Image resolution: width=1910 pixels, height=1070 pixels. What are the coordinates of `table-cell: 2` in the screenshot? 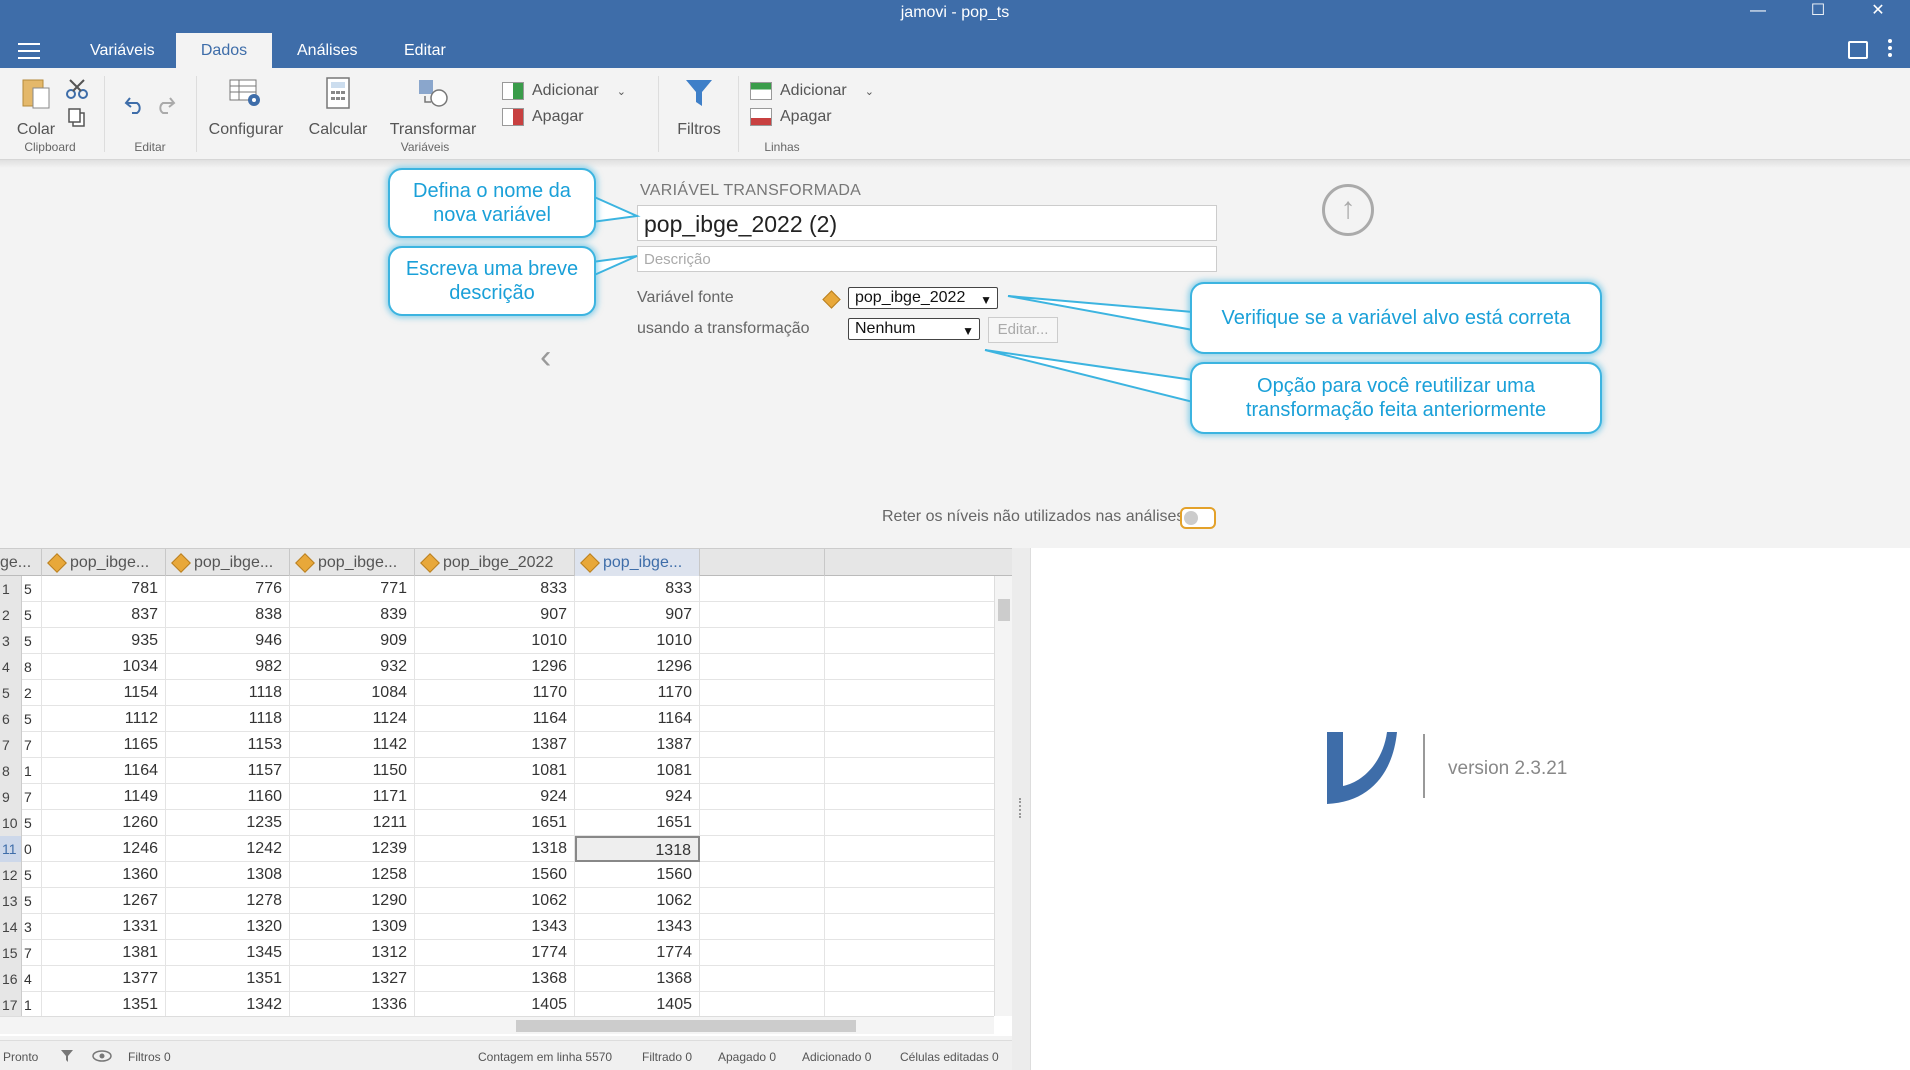 It's located at (32, 693).